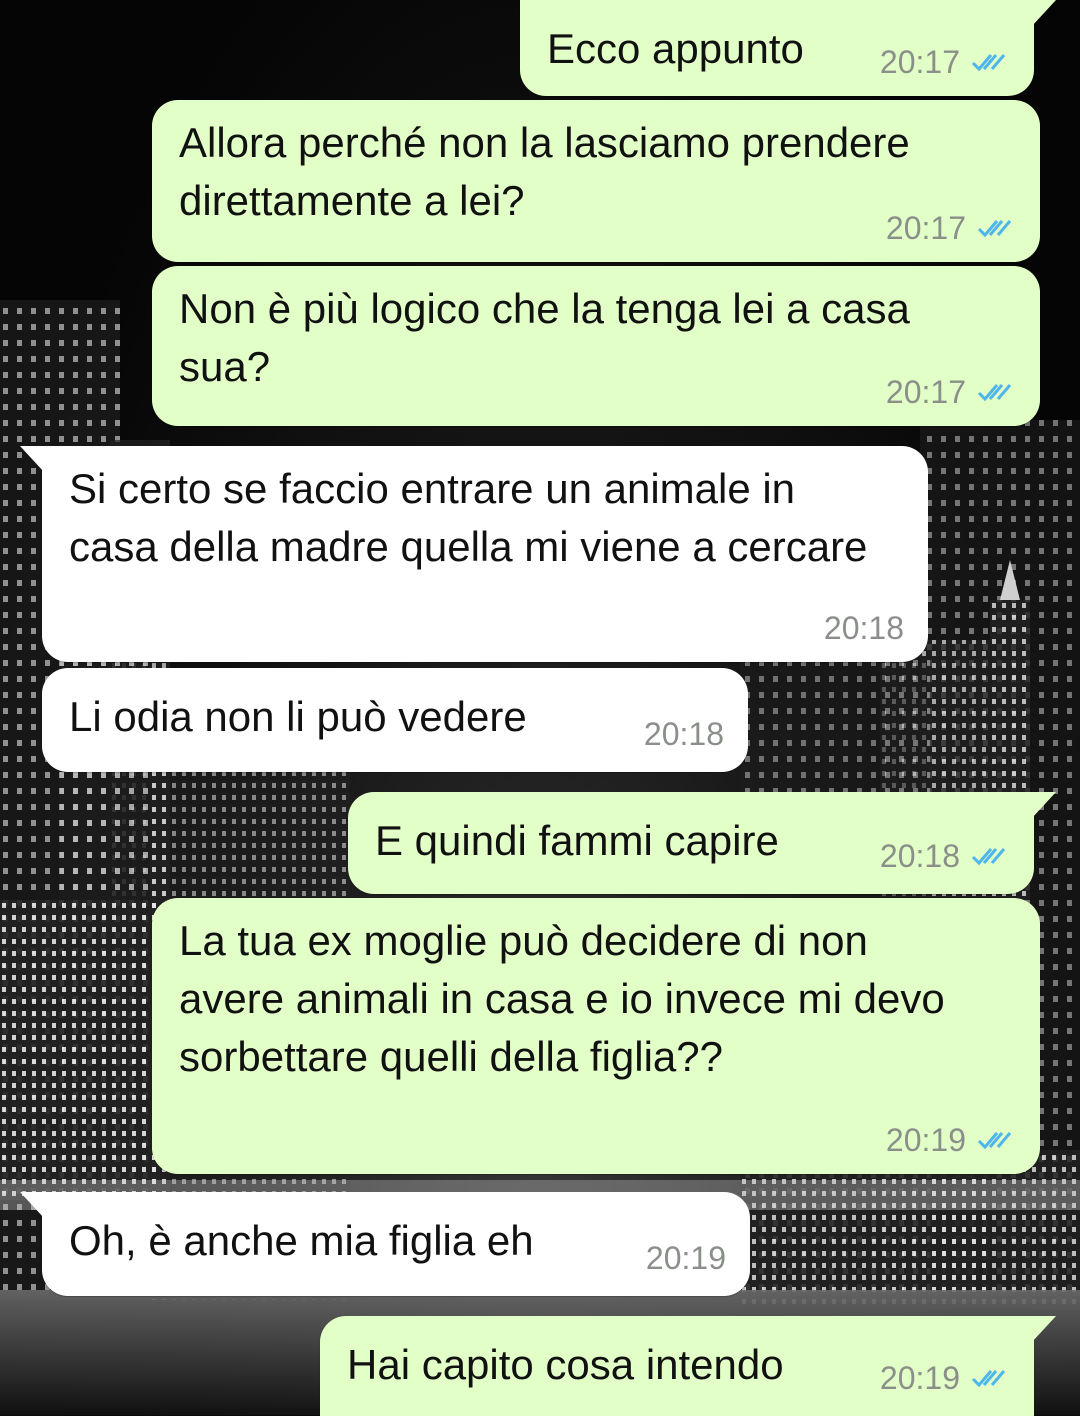 The width and height of the screenshot is (1080, 1416). What do you see at coordinates (702, 843) in the screenshot?
I see `message-bubble-outgoing: E quindi fammi capire 20:18` at bounding box center [702, 843].